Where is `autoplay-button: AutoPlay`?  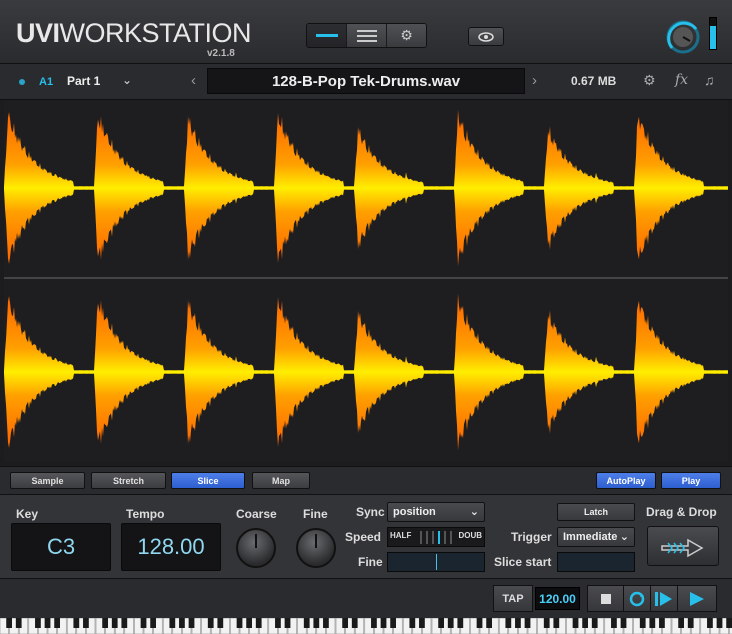 autoplay-button: AutoPlay is located at coordinates (626, 480).